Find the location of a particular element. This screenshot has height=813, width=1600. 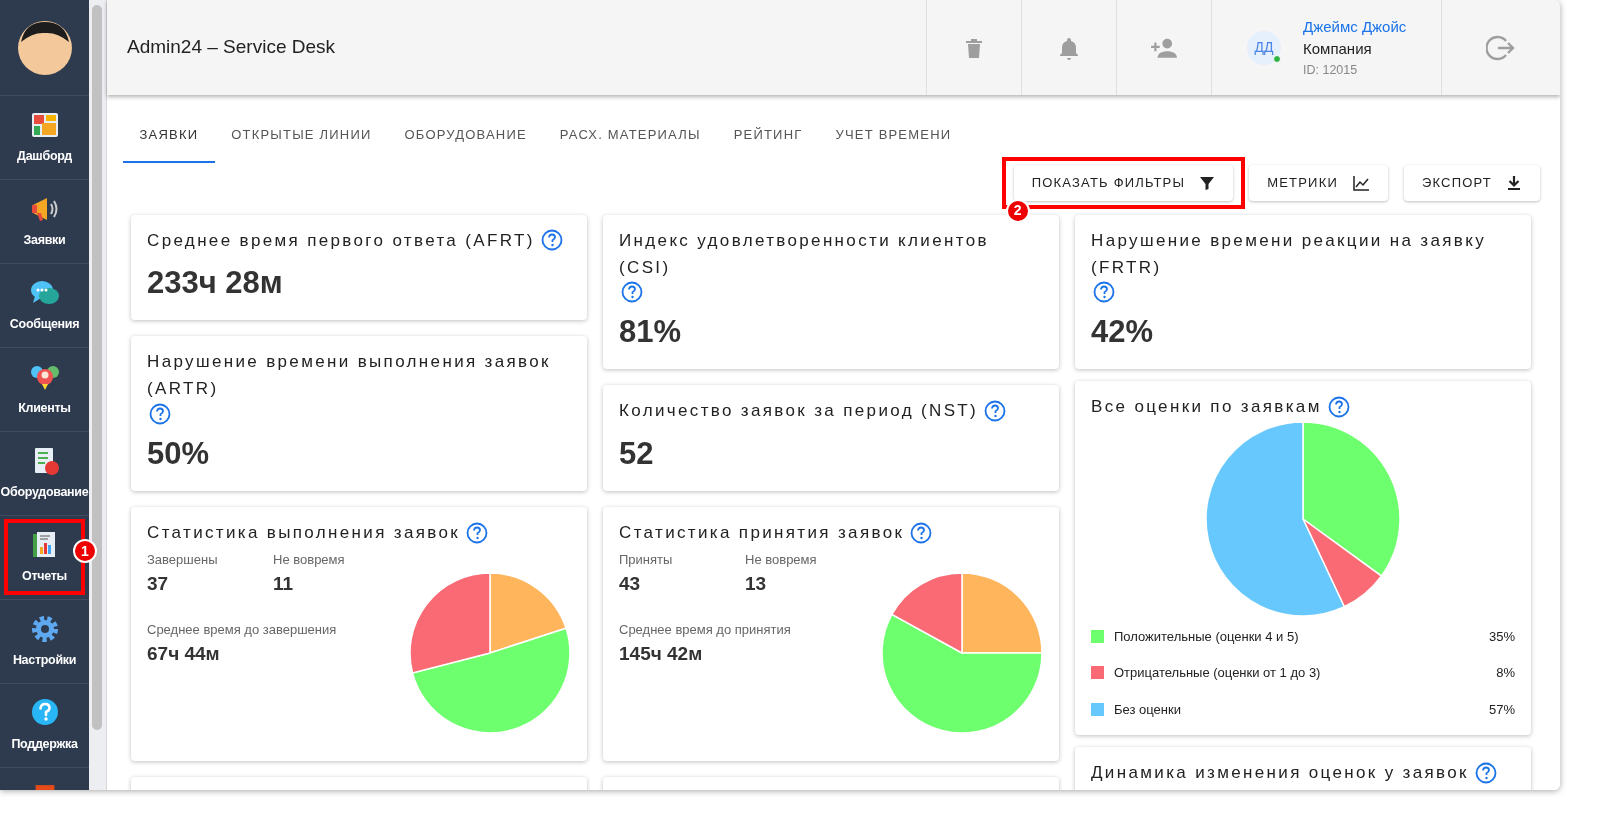

company-name: Компания is located at coordinates (1338, 49).